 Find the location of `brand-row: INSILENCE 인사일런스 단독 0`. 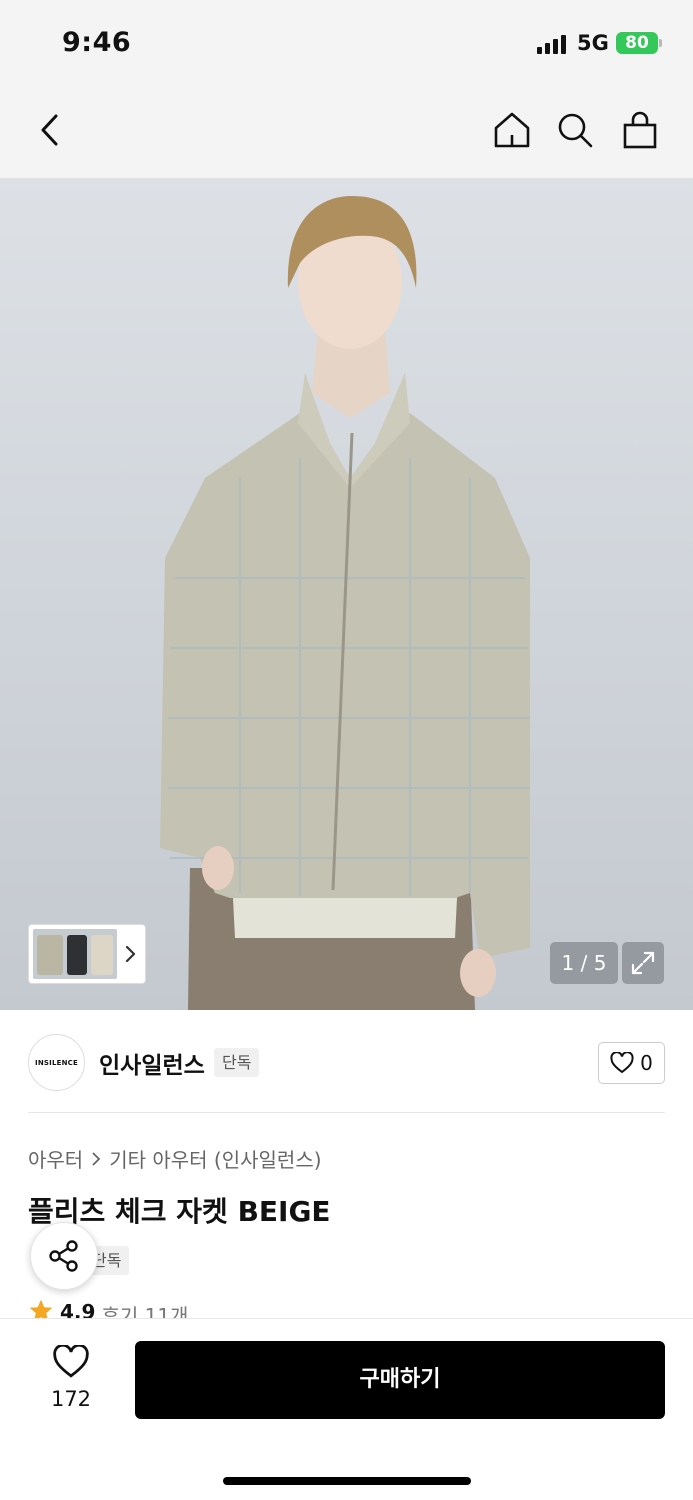

brand-row: INSILENCE 인사일런스 단독 0 is located at coordinates (346, 1063).